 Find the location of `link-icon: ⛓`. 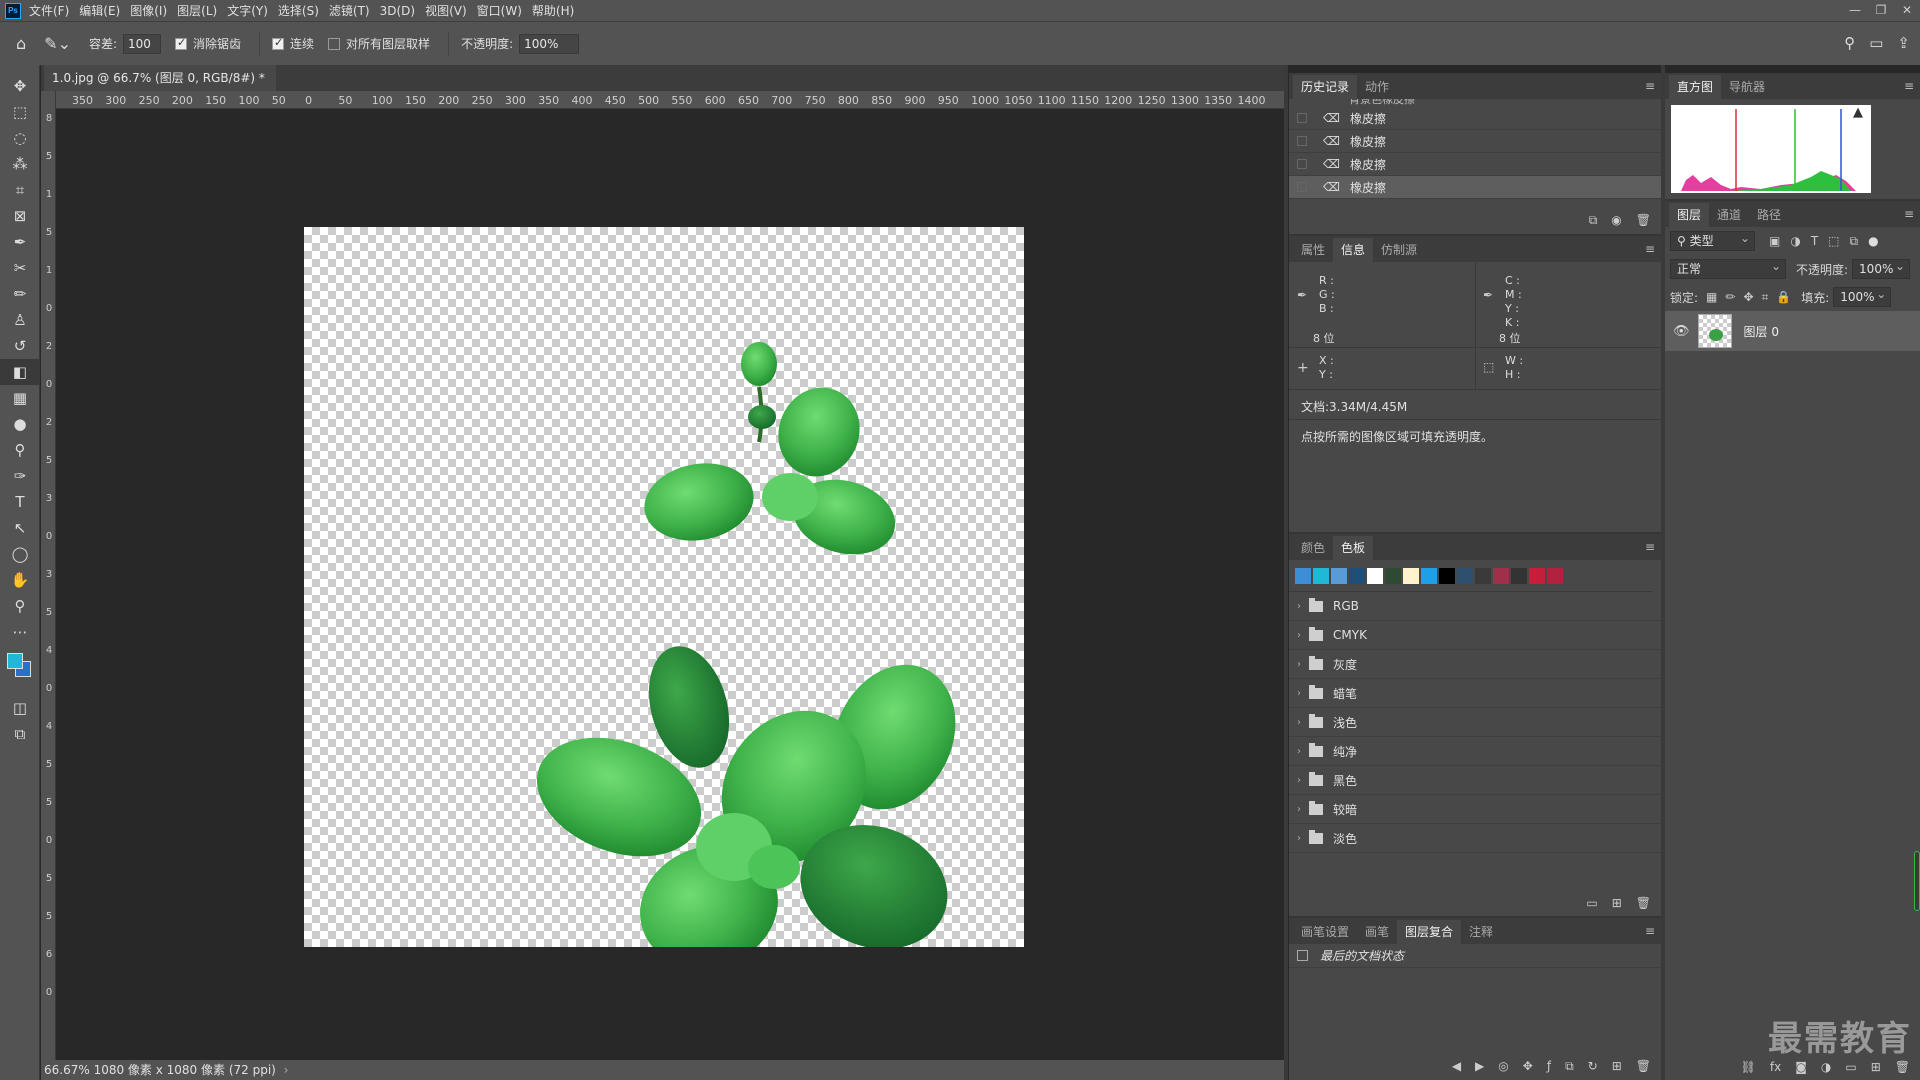

link-icon: ⛓ is located at coordinates (1748, 1067).